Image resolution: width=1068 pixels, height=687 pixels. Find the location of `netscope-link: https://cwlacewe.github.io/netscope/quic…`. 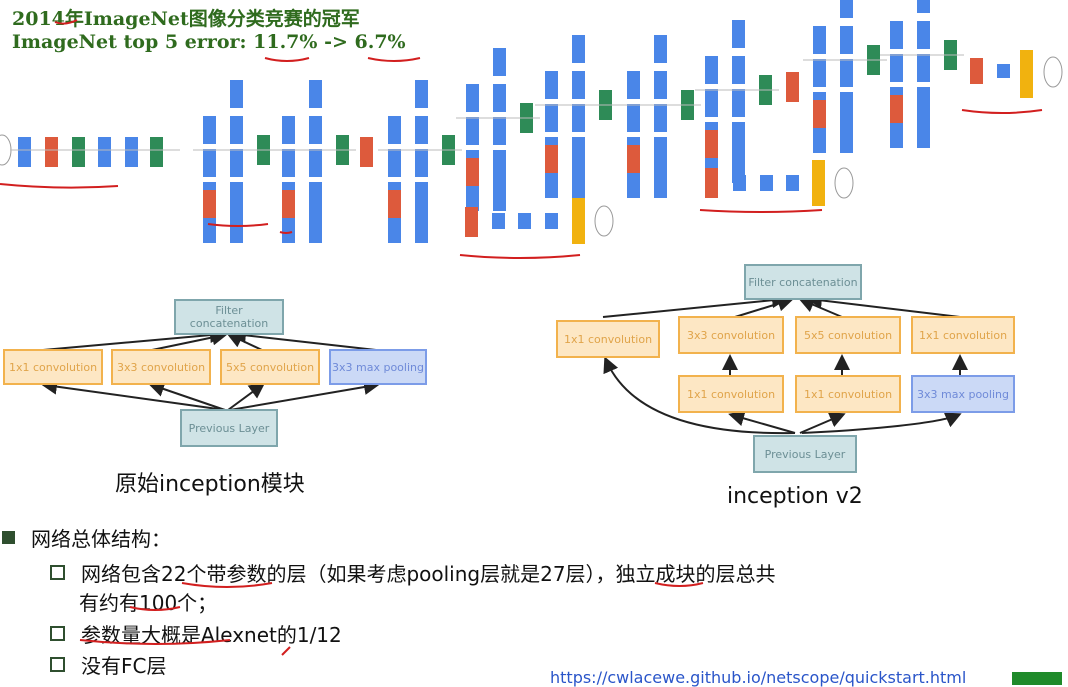

netscope-link: https://cwlacewe.github.io/netscope/quic… is located at coordinates (758, 677).